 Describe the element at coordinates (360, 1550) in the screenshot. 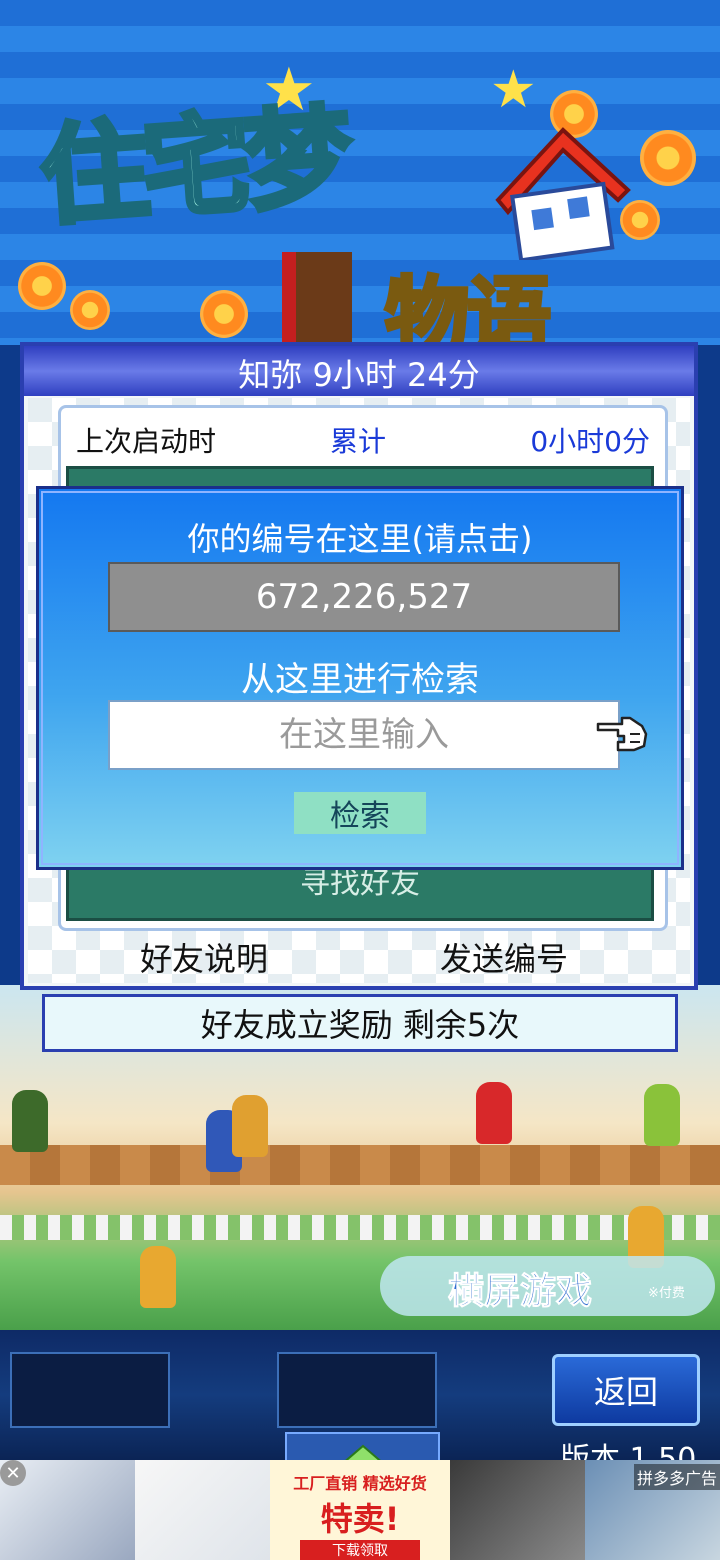

I see `ad-download-button: 下载领取` at that location.